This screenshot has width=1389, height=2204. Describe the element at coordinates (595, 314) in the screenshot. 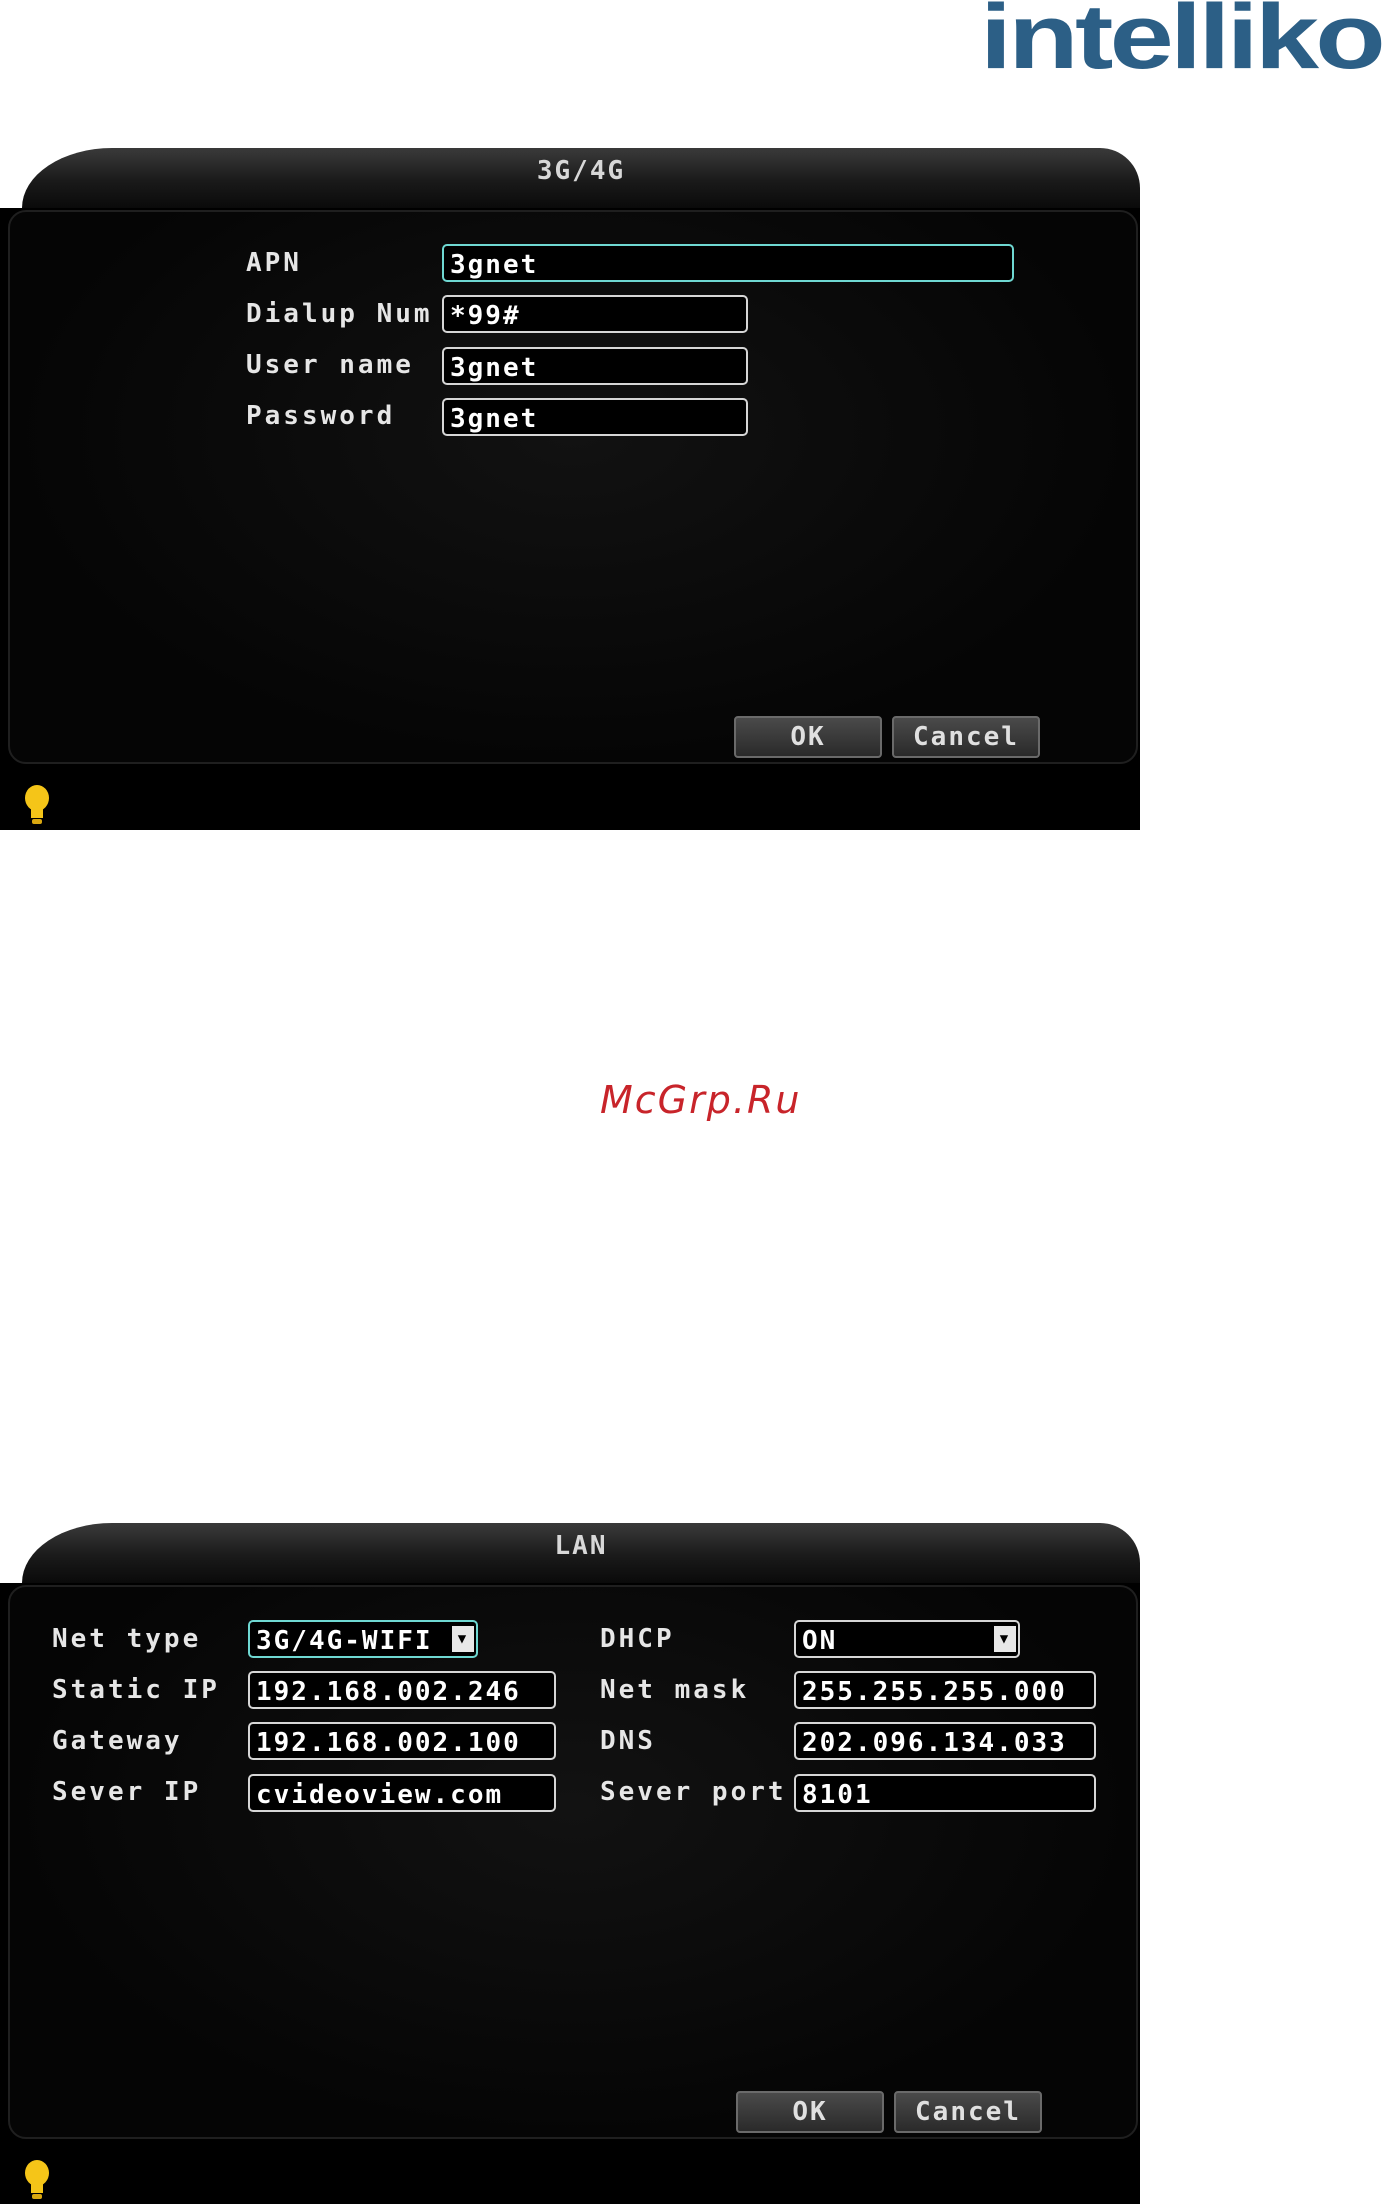

I see `dialup-num-input: *99#` at that location.